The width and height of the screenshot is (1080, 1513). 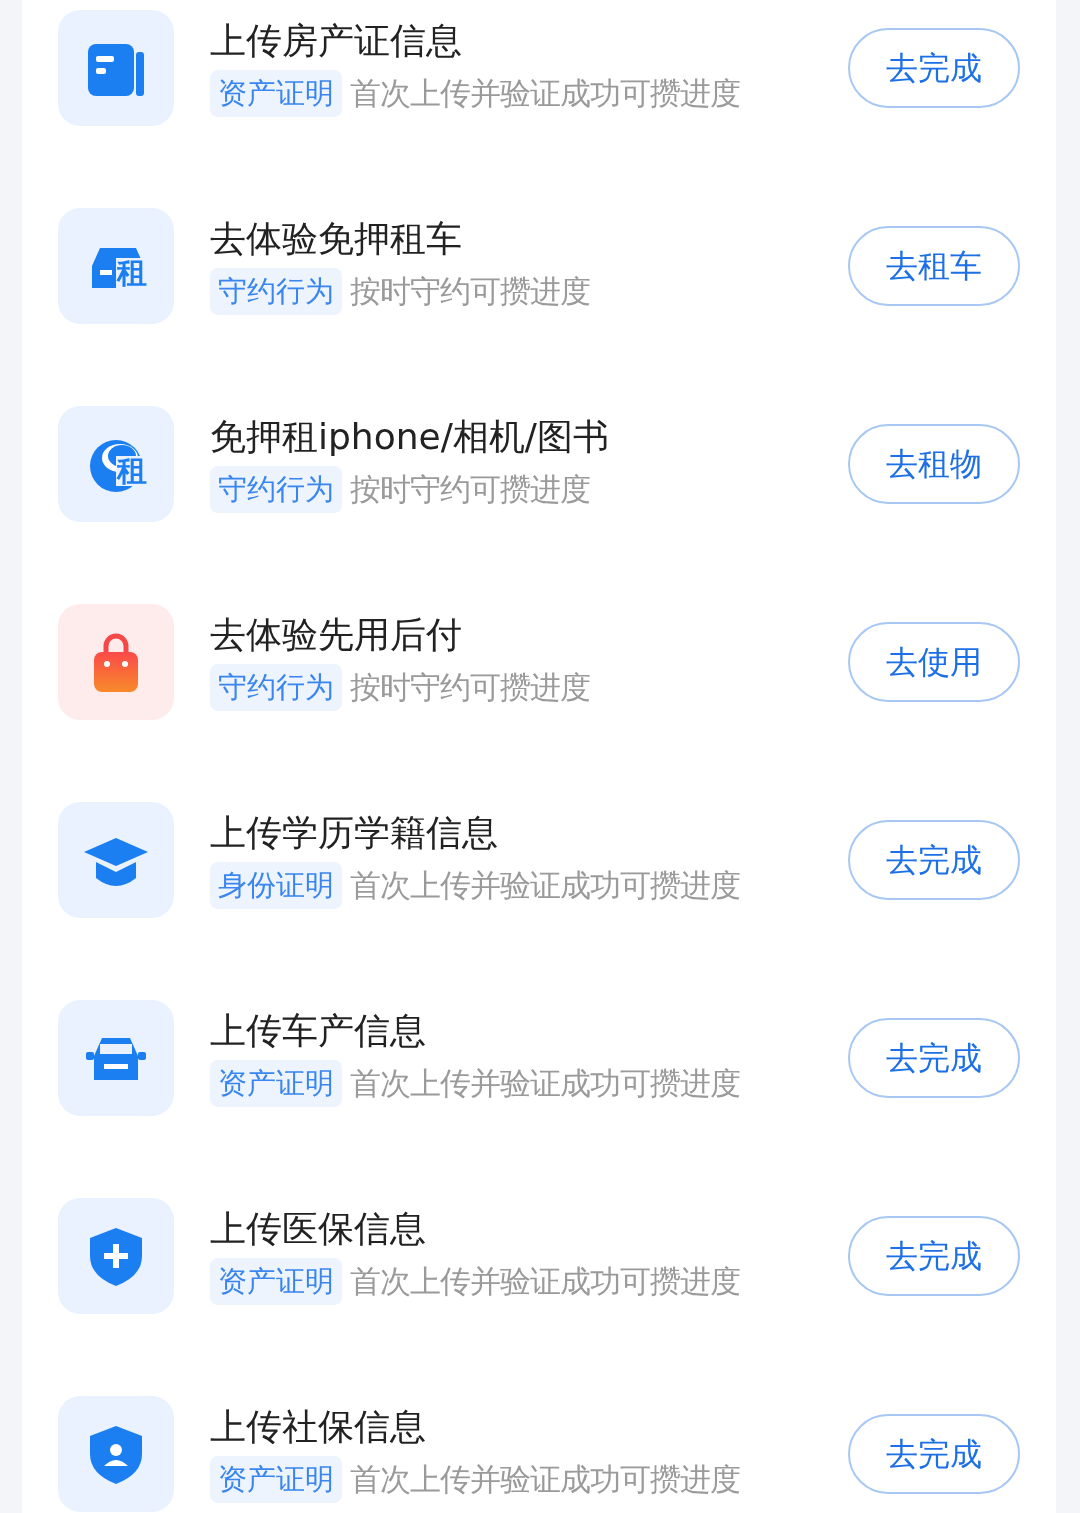 I want to click on category-tag: 身份证明, so click(x=276, y=885).